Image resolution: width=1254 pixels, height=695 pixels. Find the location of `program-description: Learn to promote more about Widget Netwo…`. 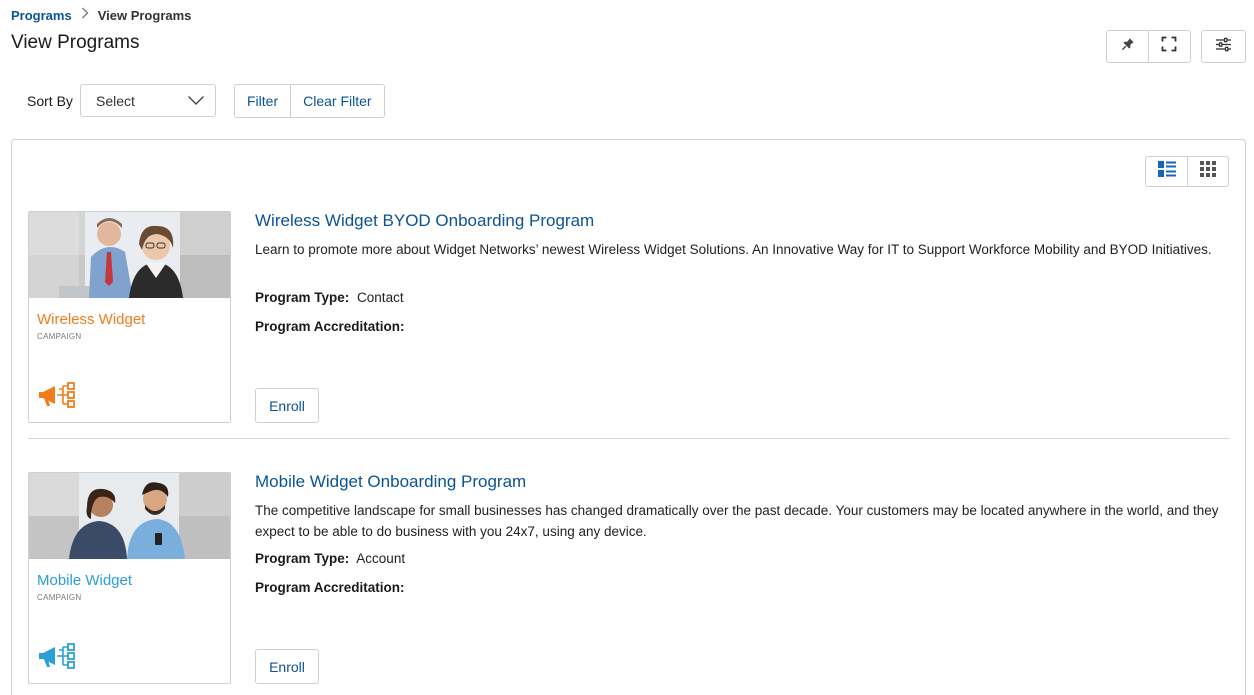

program-description: Learn to promote more about Widget Netwo… is located at coordinates (733, 249).